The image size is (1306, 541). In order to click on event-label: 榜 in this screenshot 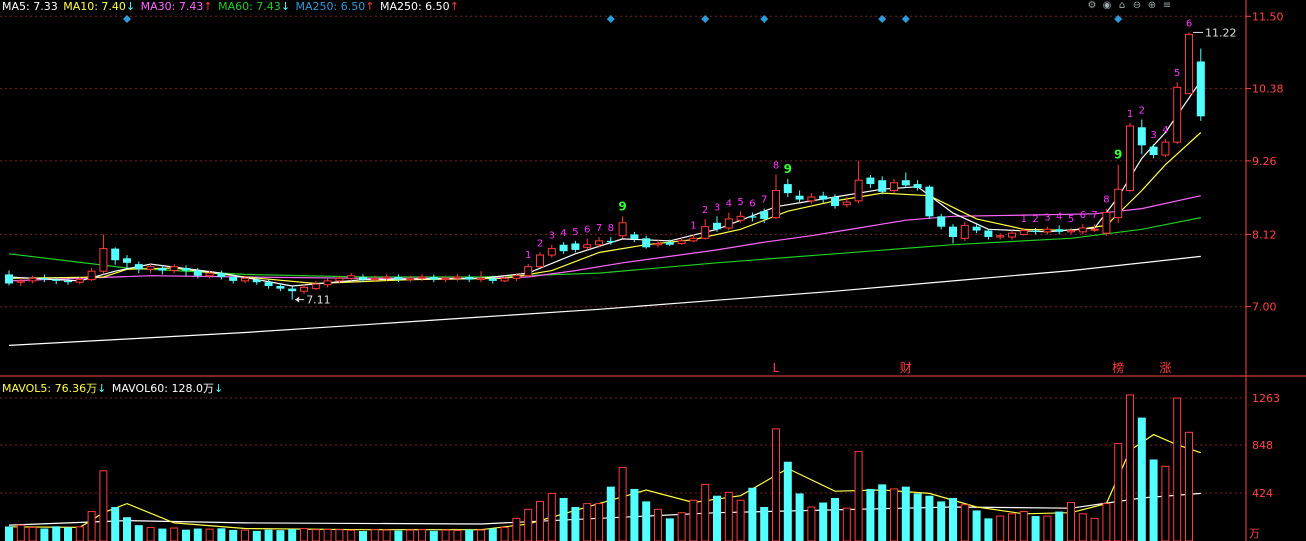, I will do `click(1118, 367)`.